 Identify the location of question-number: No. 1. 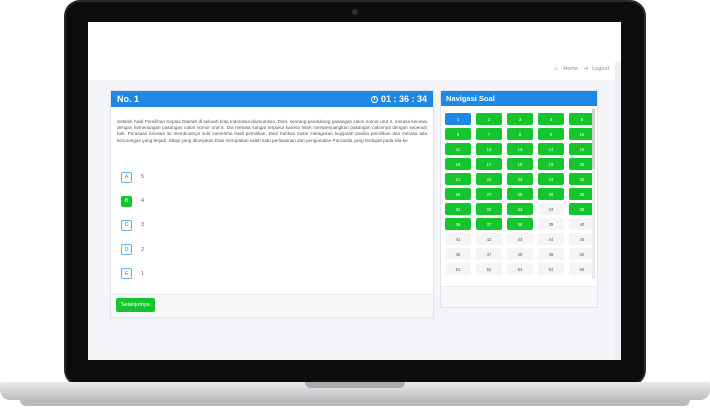
(128, 99).